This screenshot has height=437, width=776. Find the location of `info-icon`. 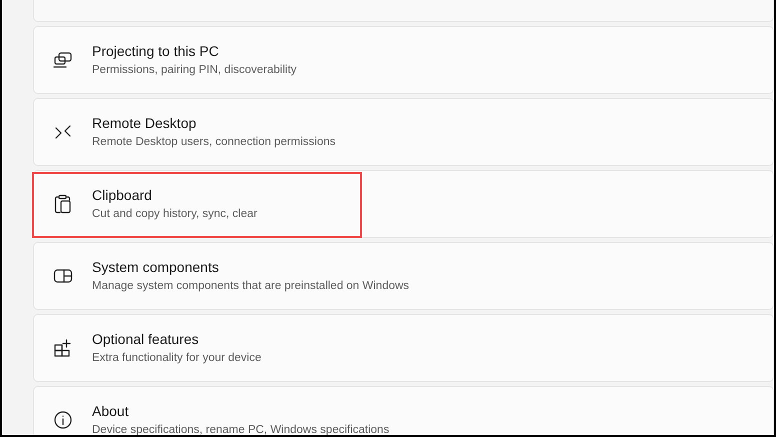

info-icon is located at coordinates (63, 420).